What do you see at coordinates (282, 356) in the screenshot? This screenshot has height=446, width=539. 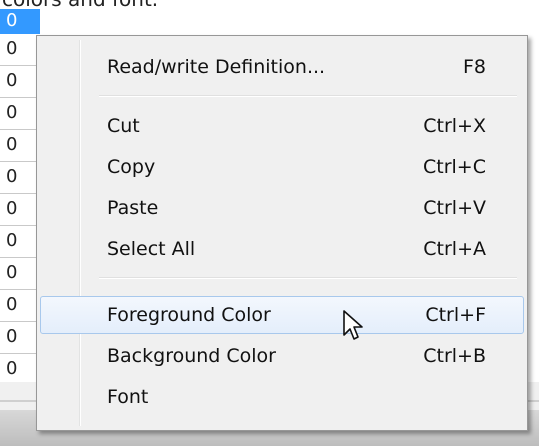 I see `menu-item-background-color: Background Color Ctrl+B` at bounding box center [282, 356].